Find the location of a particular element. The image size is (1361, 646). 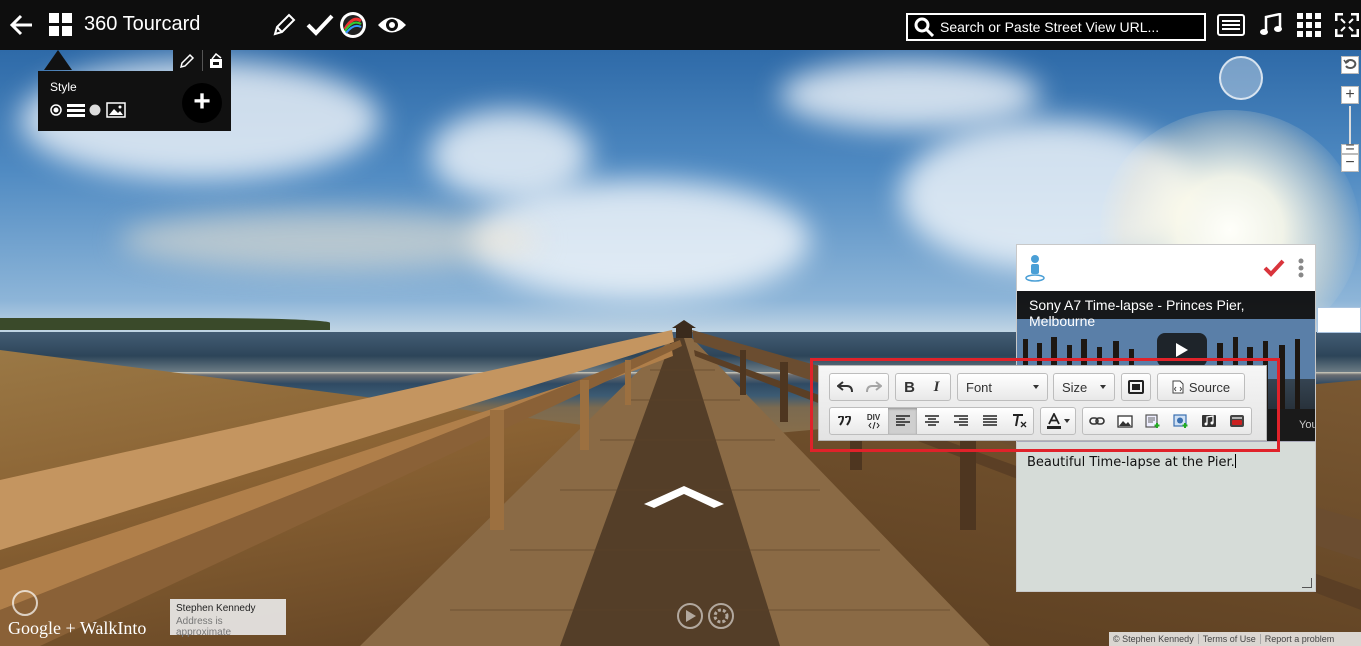

zoom-control: + = − is located at coordinates (1350, 115).